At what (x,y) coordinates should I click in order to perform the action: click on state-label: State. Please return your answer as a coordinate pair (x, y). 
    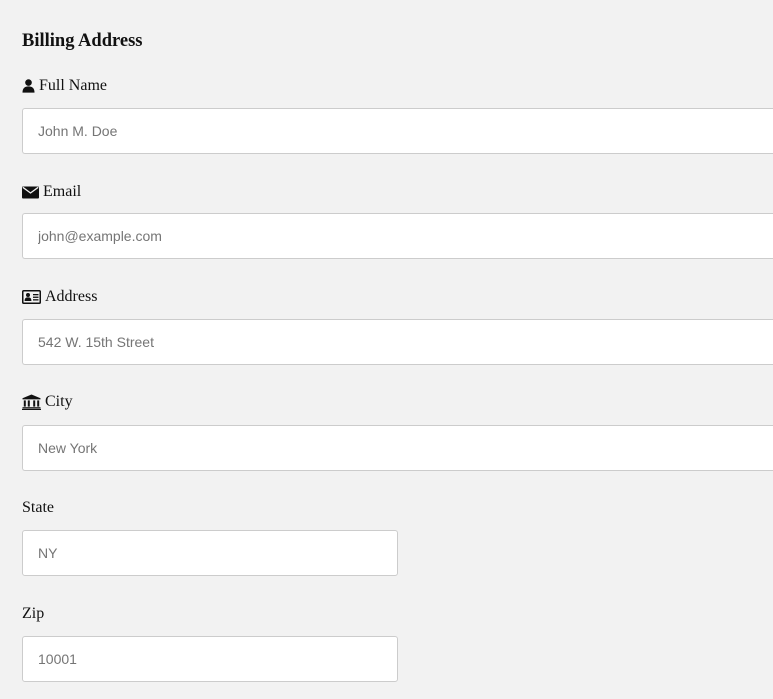
    Looking at the image, I should click on (38, 508).